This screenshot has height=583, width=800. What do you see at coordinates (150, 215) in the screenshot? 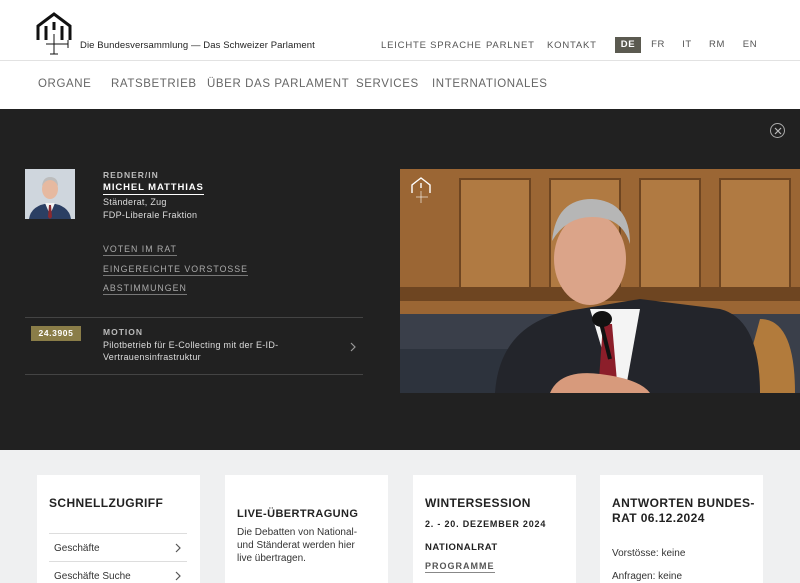
I see `speaker-faction: FDP-Liberale Fraktion` at bounding box center [150, 215].